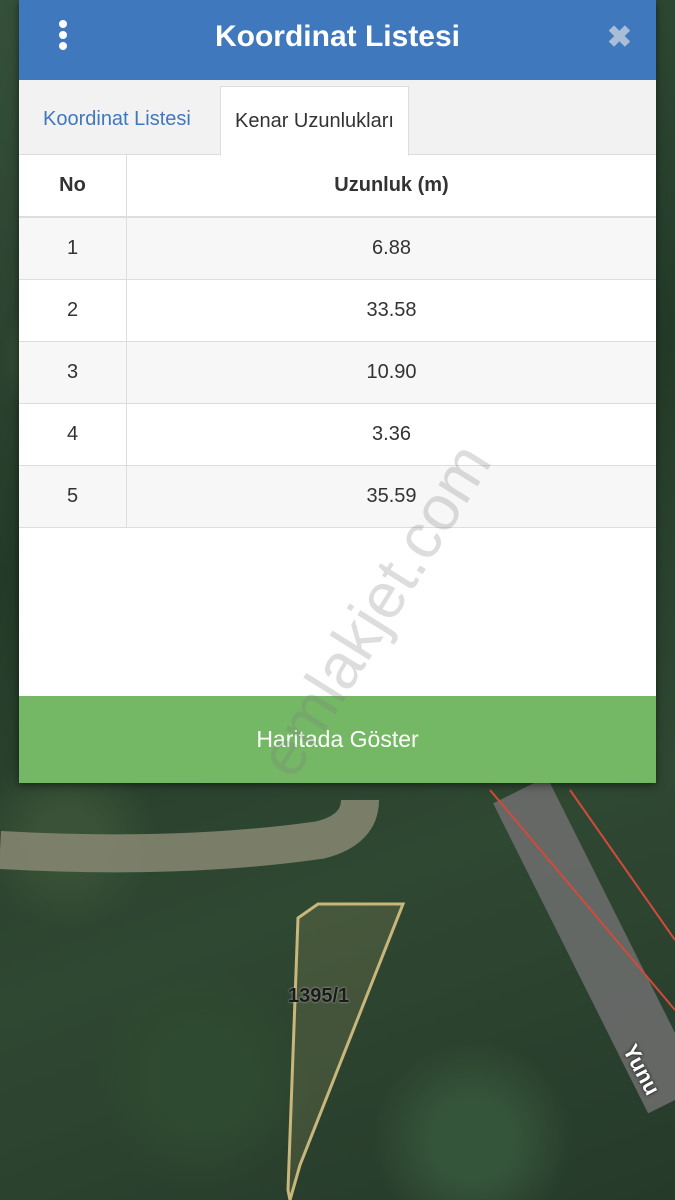  What do you see at coordinates (73, 186) in the screenshot?
I see `column-header-no: No` at bounding box center [73, 186].